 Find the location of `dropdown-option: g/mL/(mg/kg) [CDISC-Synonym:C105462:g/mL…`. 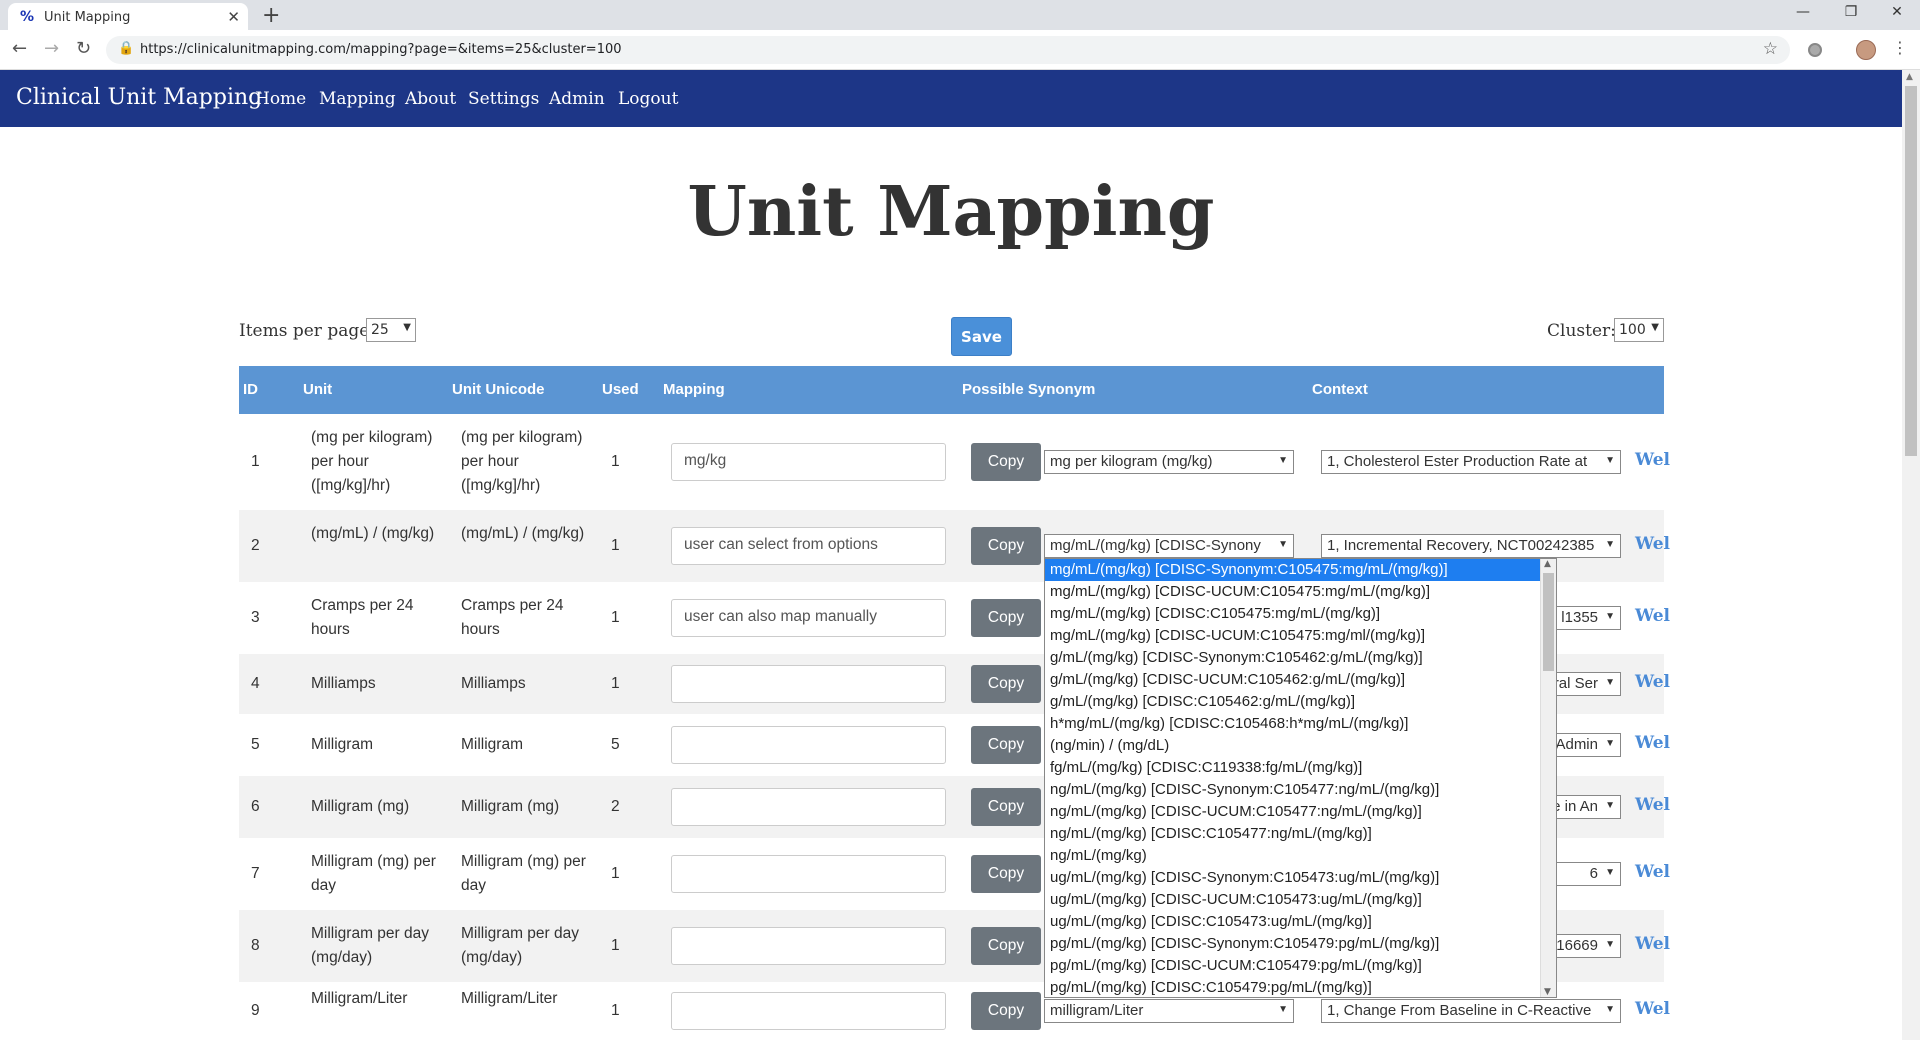

dropdown-option: g/mL/(mg/kg) [CDISC-Synonym:C105462:g/mL… is located at coordinates (1300, 658).